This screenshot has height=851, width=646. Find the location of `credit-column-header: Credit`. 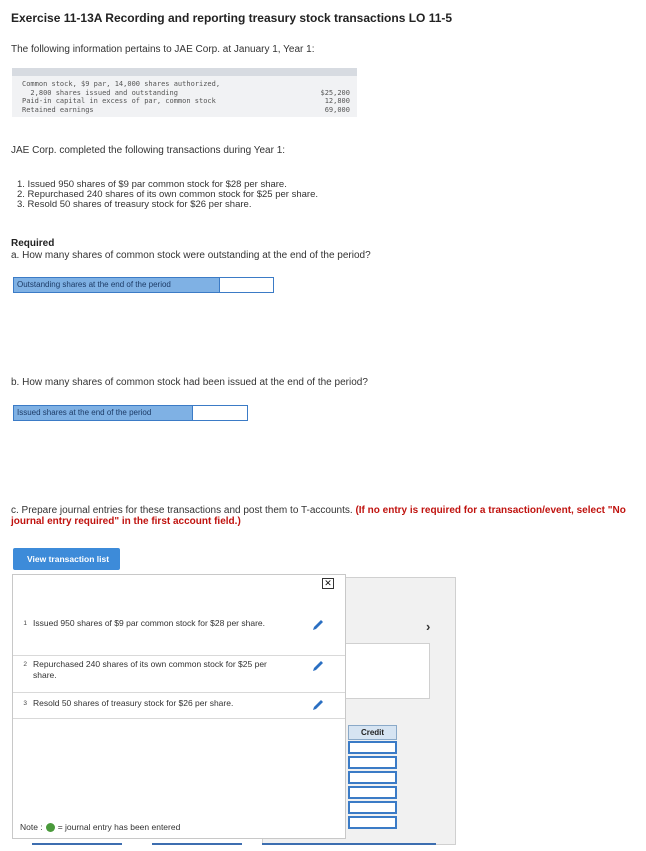

credit-column-header: Credit is located at coordinates (372, 732).